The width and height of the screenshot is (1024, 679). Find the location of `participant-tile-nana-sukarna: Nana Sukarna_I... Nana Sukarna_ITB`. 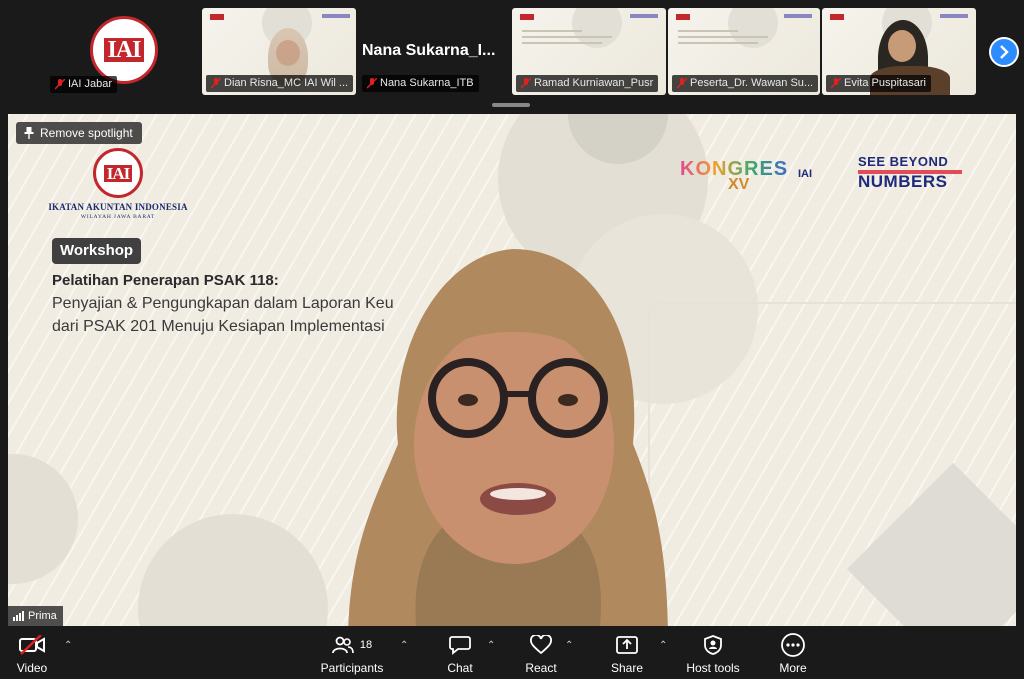

participant-tile-nana-sukarna: Nana Sukarna_I... Nana Sukarna_ITB is located at coordinates (434, 51).